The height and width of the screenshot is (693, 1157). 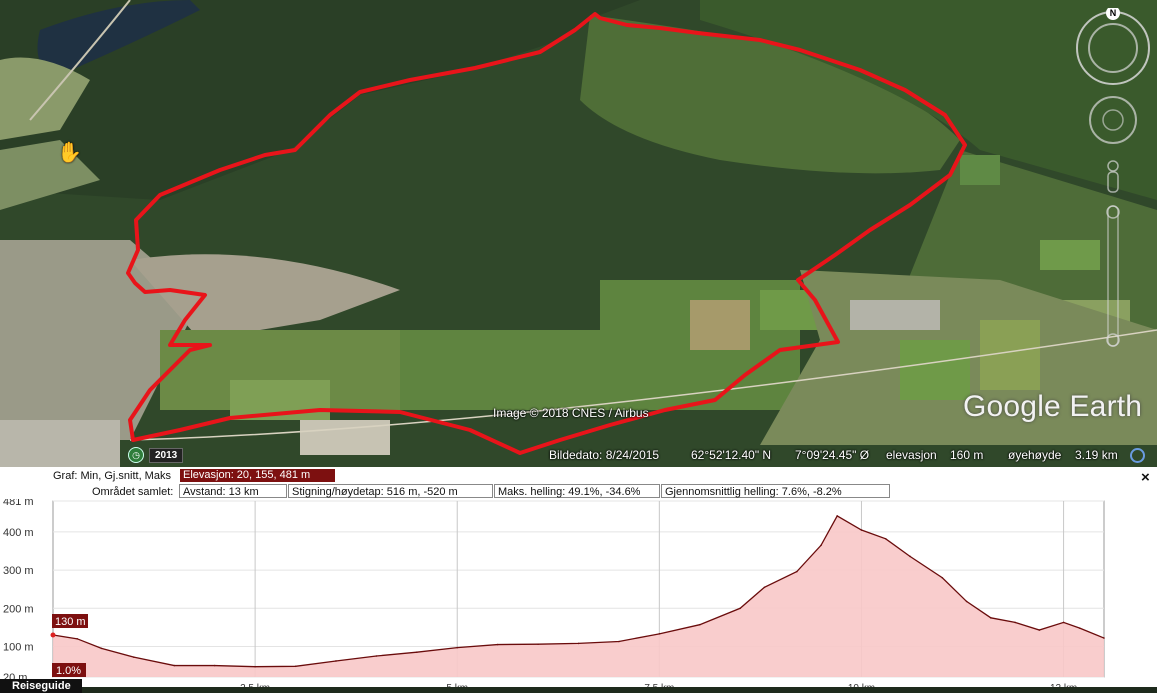 What do you see at coordinates (457, 685) in the screenshot?
I see `x-tick-label: 5 km` at bounding box center [457, 685].